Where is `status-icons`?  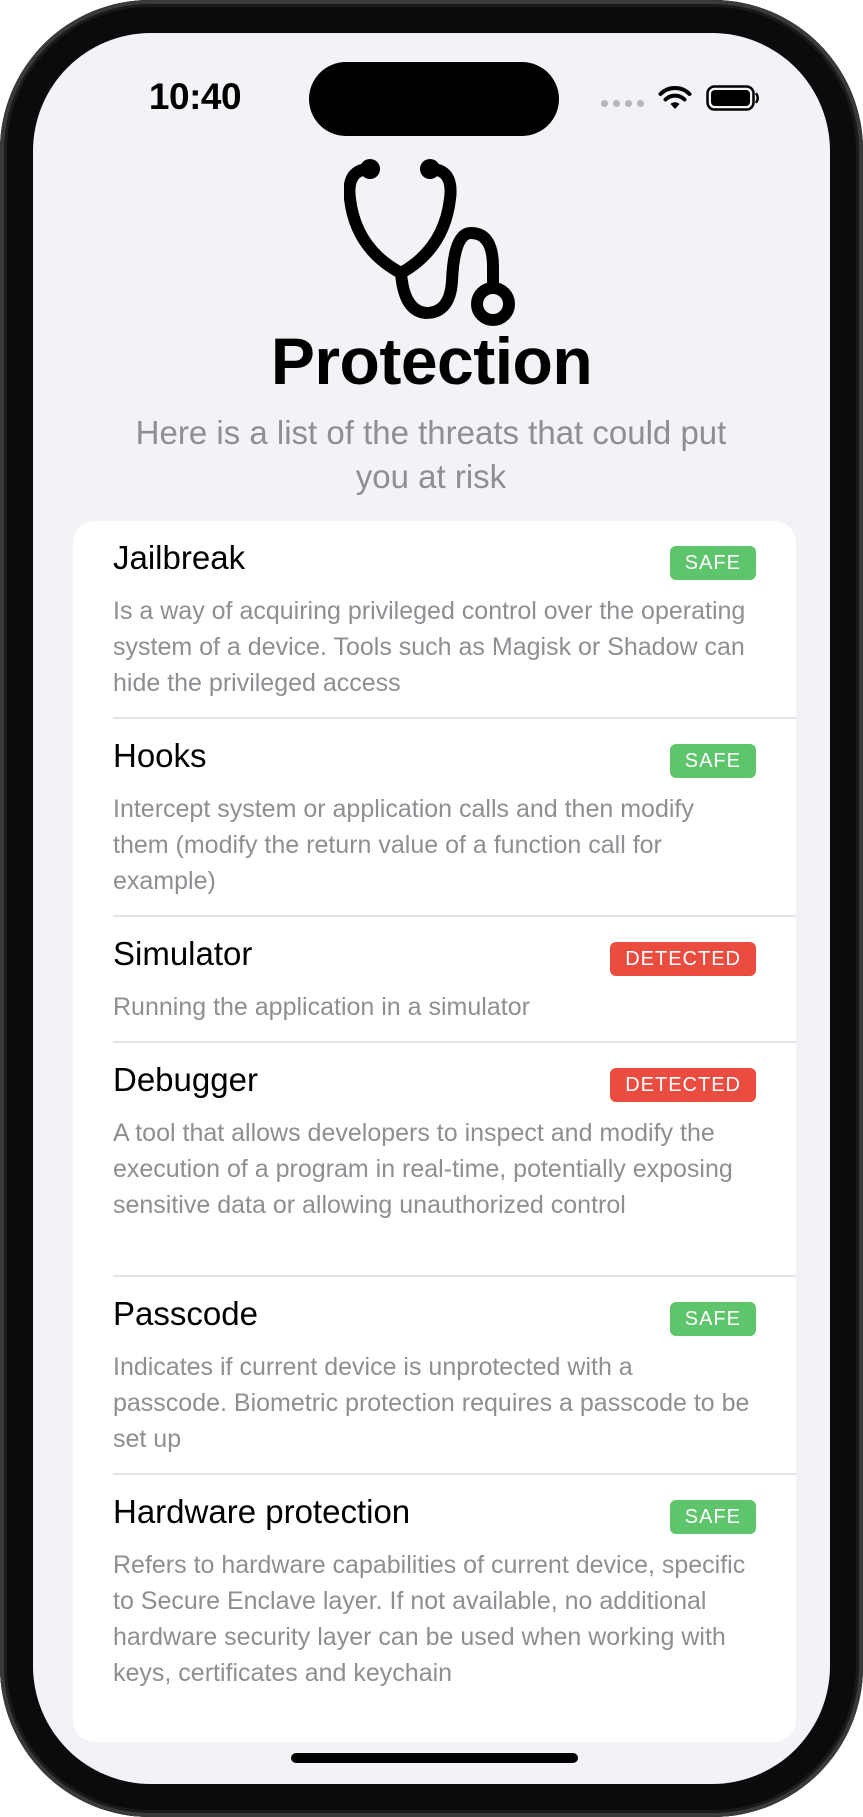
status-icons is located at coordinates (680, 98).